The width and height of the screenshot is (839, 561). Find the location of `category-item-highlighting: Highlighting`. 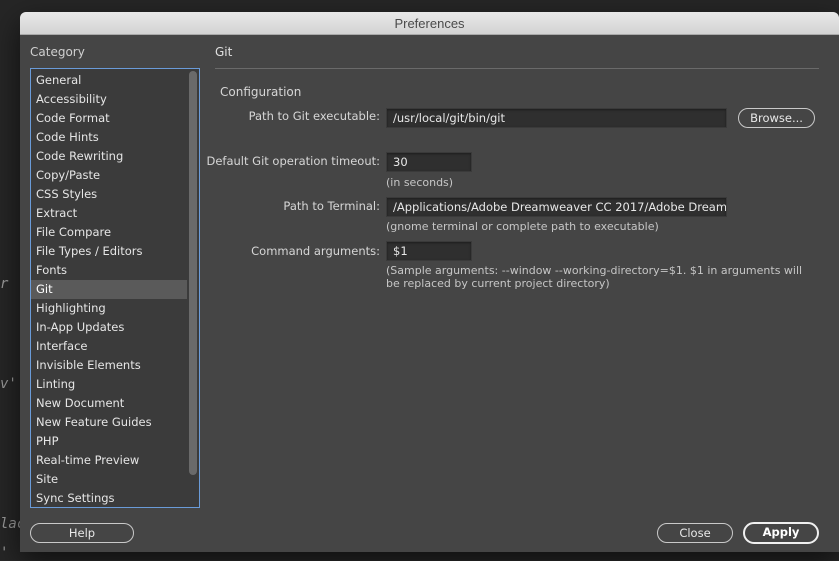

category-item-highlighting: Highlighting is located at coordinates (109, 308).